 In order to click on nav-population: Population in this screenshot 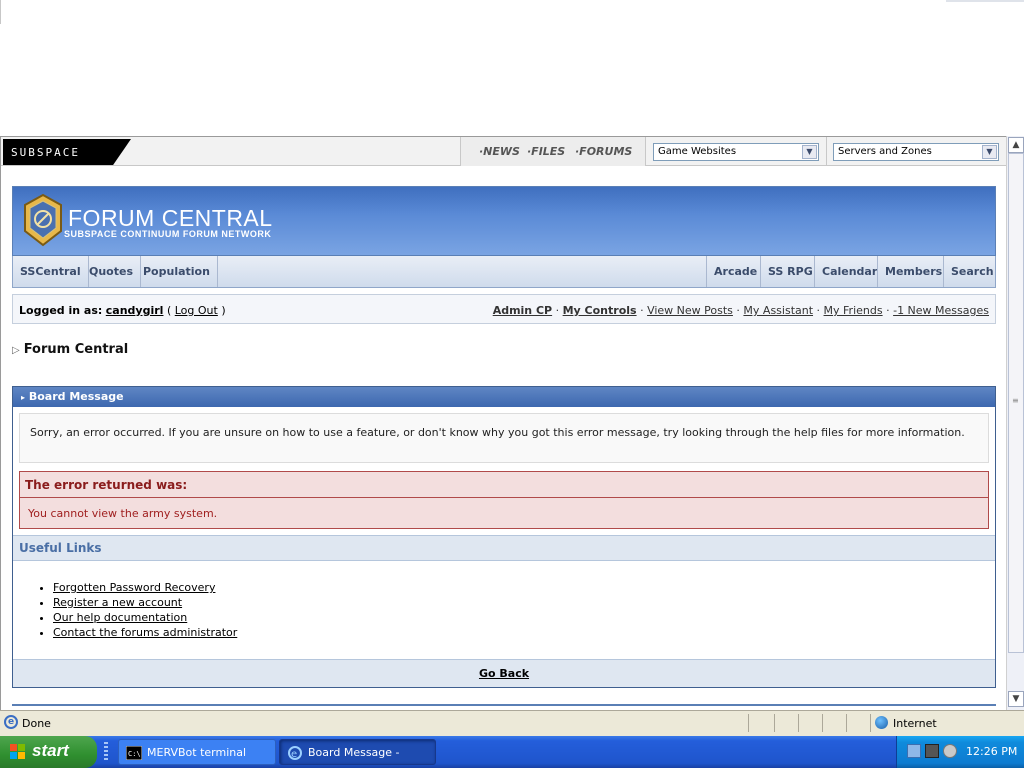, I will do `click(177, 271)`.